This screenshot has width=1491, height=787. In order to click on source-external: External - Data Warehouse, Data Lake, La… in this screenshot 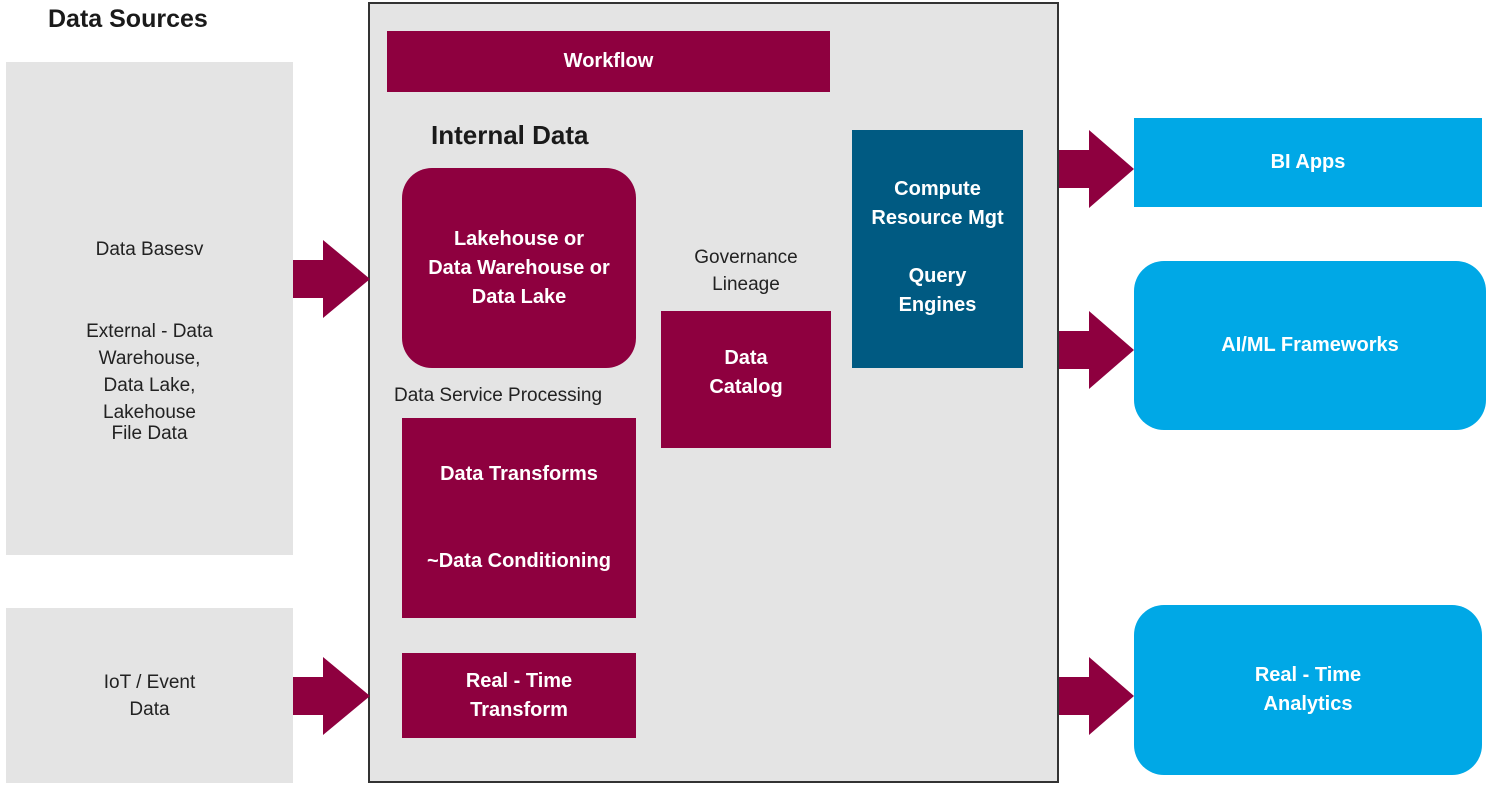, I will do `click(149, 372)`.